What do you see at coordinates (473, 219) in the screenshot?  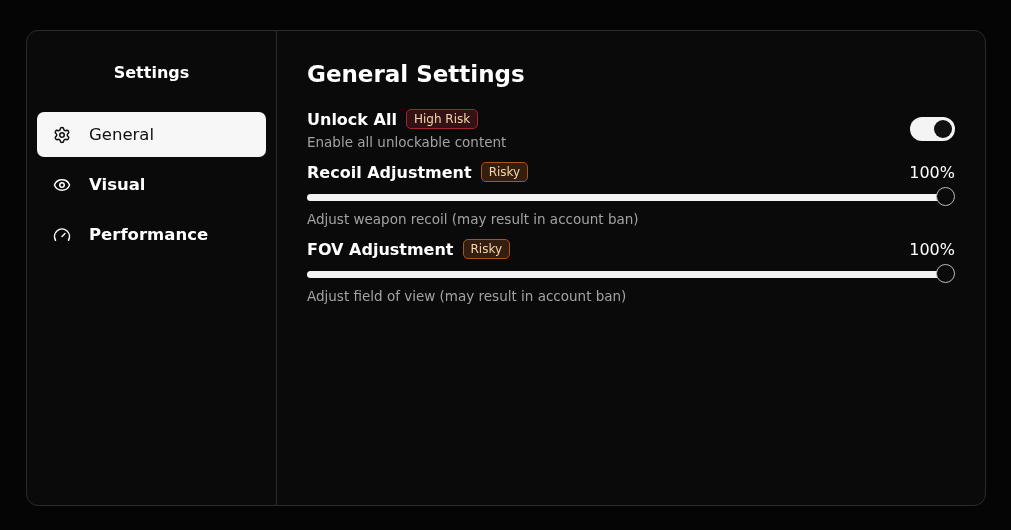 I see `setting-description: Adjust weapon recoil (may result in account ban)` at bounding box center [473, 219].